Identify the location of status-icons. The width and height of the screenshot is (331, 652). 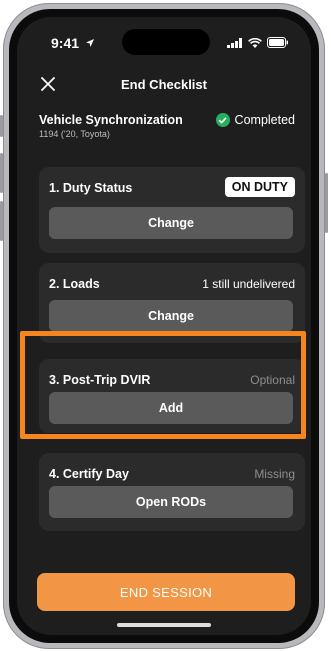
(258, 42).